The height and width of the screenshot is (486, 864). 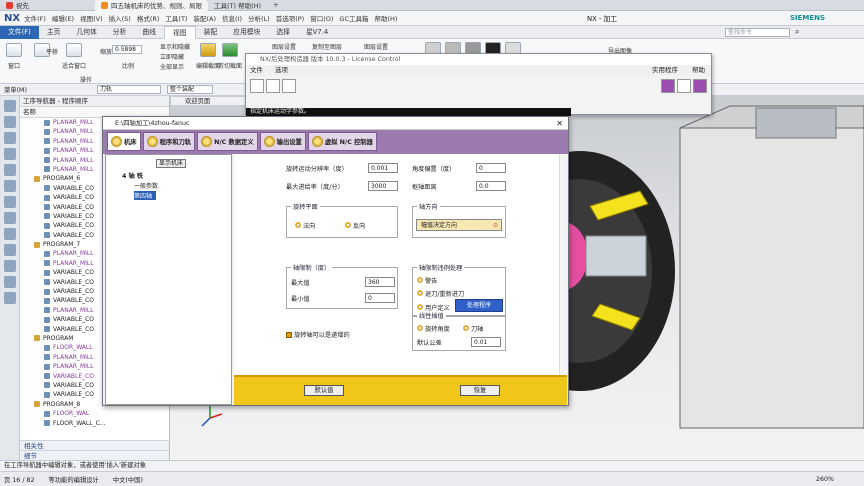 I want to click on menu-item: 文件(F), so click(x=35, y=18).